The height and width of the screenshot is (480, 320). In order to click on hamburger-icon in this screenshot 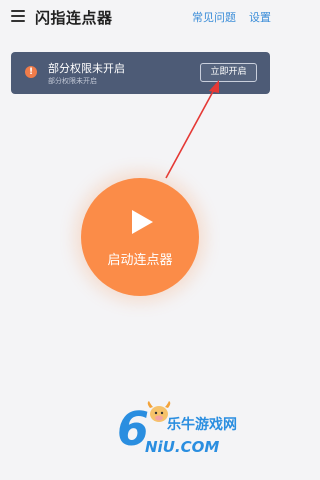, I will do `click(18, 16)`.